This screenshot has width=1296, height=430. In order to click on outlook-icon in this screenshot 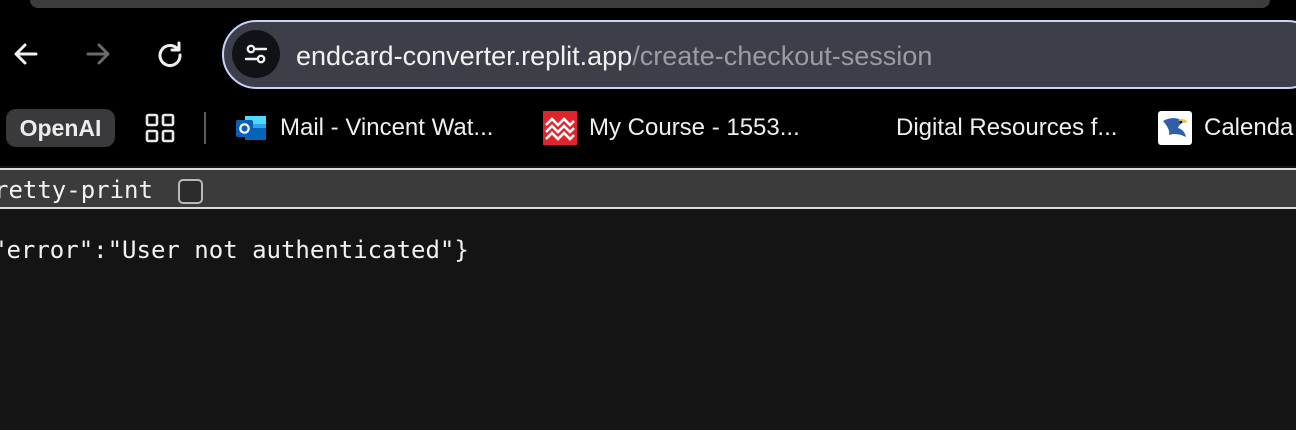, I will do `click(251, 128)`.